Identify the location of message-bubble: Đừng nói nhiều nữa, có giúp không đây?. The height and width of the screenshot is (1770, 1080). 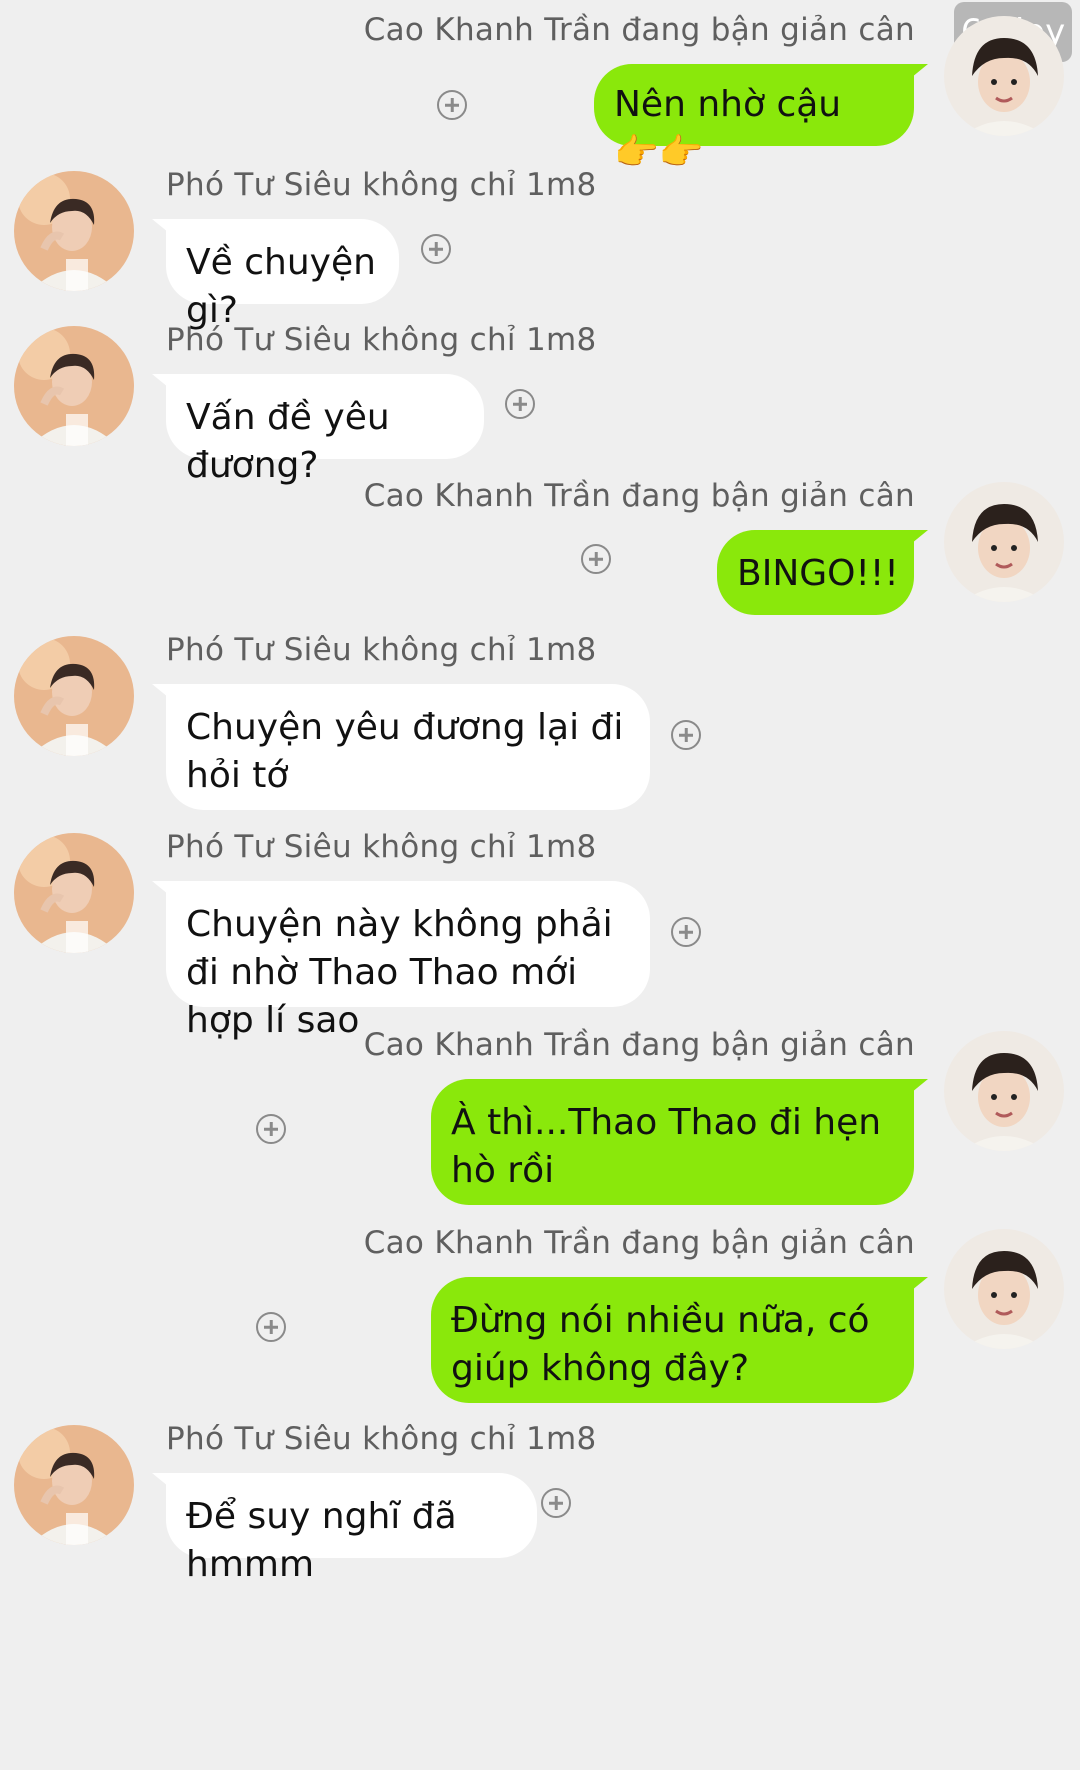
(679, 1340).